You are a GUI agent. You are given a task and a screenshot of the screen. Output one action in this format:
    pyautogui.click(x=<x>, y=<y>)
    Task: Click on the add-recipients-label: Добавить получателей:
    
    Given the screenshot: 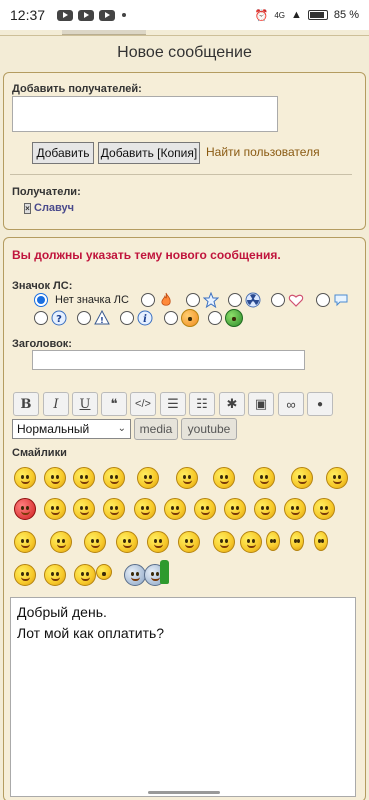 What is the action you would take?
    pyautogui.click(x=77, y=89)
    